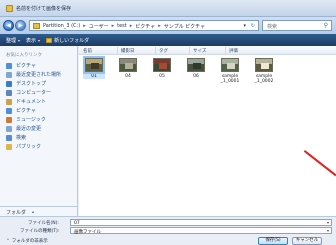  I want to click on nav-label: デスクトップ, so click(31, 84).